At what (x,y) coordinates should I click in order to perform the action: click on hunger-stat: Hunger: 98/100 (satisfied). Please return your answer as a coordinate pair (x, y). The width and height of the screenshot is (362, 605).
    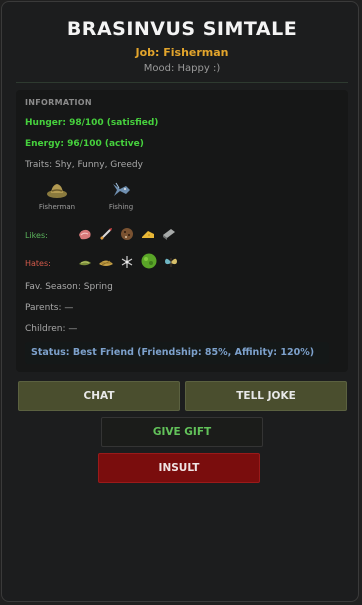
    Looking at the image, I should click on (92, 123).